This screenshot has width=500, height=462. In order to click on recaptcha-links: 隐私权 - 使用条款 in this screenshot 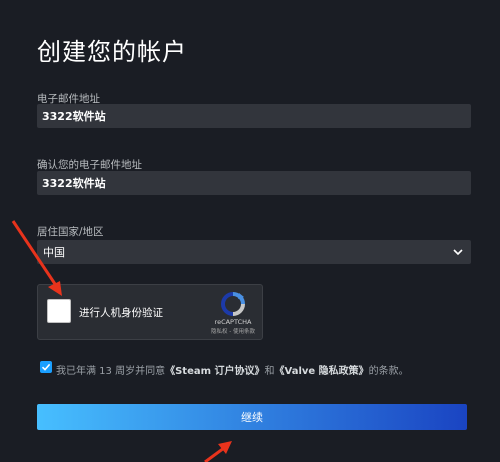, I will do `click(233, 331)`.